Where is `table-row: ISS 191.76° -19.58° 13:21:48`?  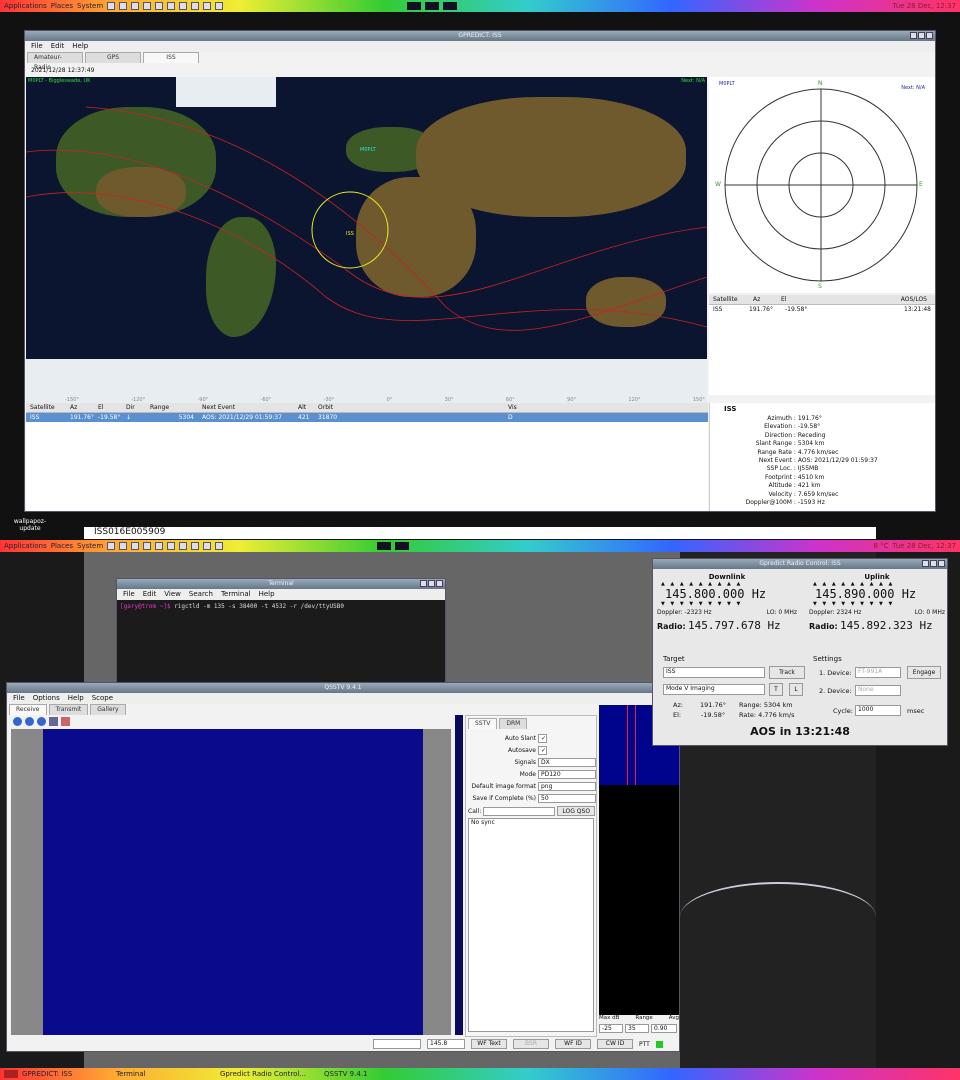
table-row: ISS 191.76° -19.58° 13:21:48 is located at coordinates (822, 309).